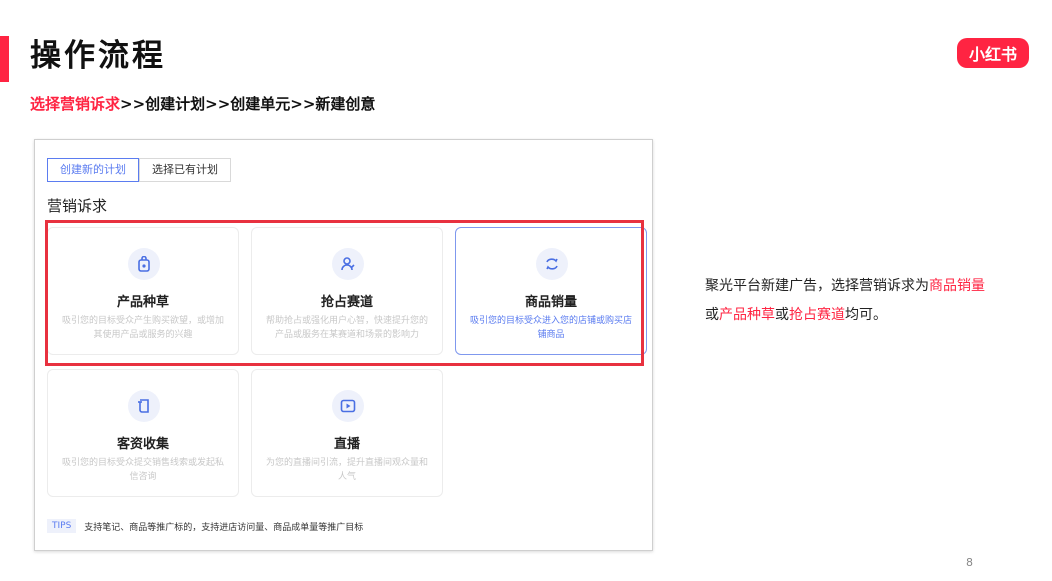 The image size is (1052, 581). What do you see at coordinates (185, 170) in the screenshot?
I see `tab-select-existing-plan: 选择已有计划` at bounding box center [185, 170].